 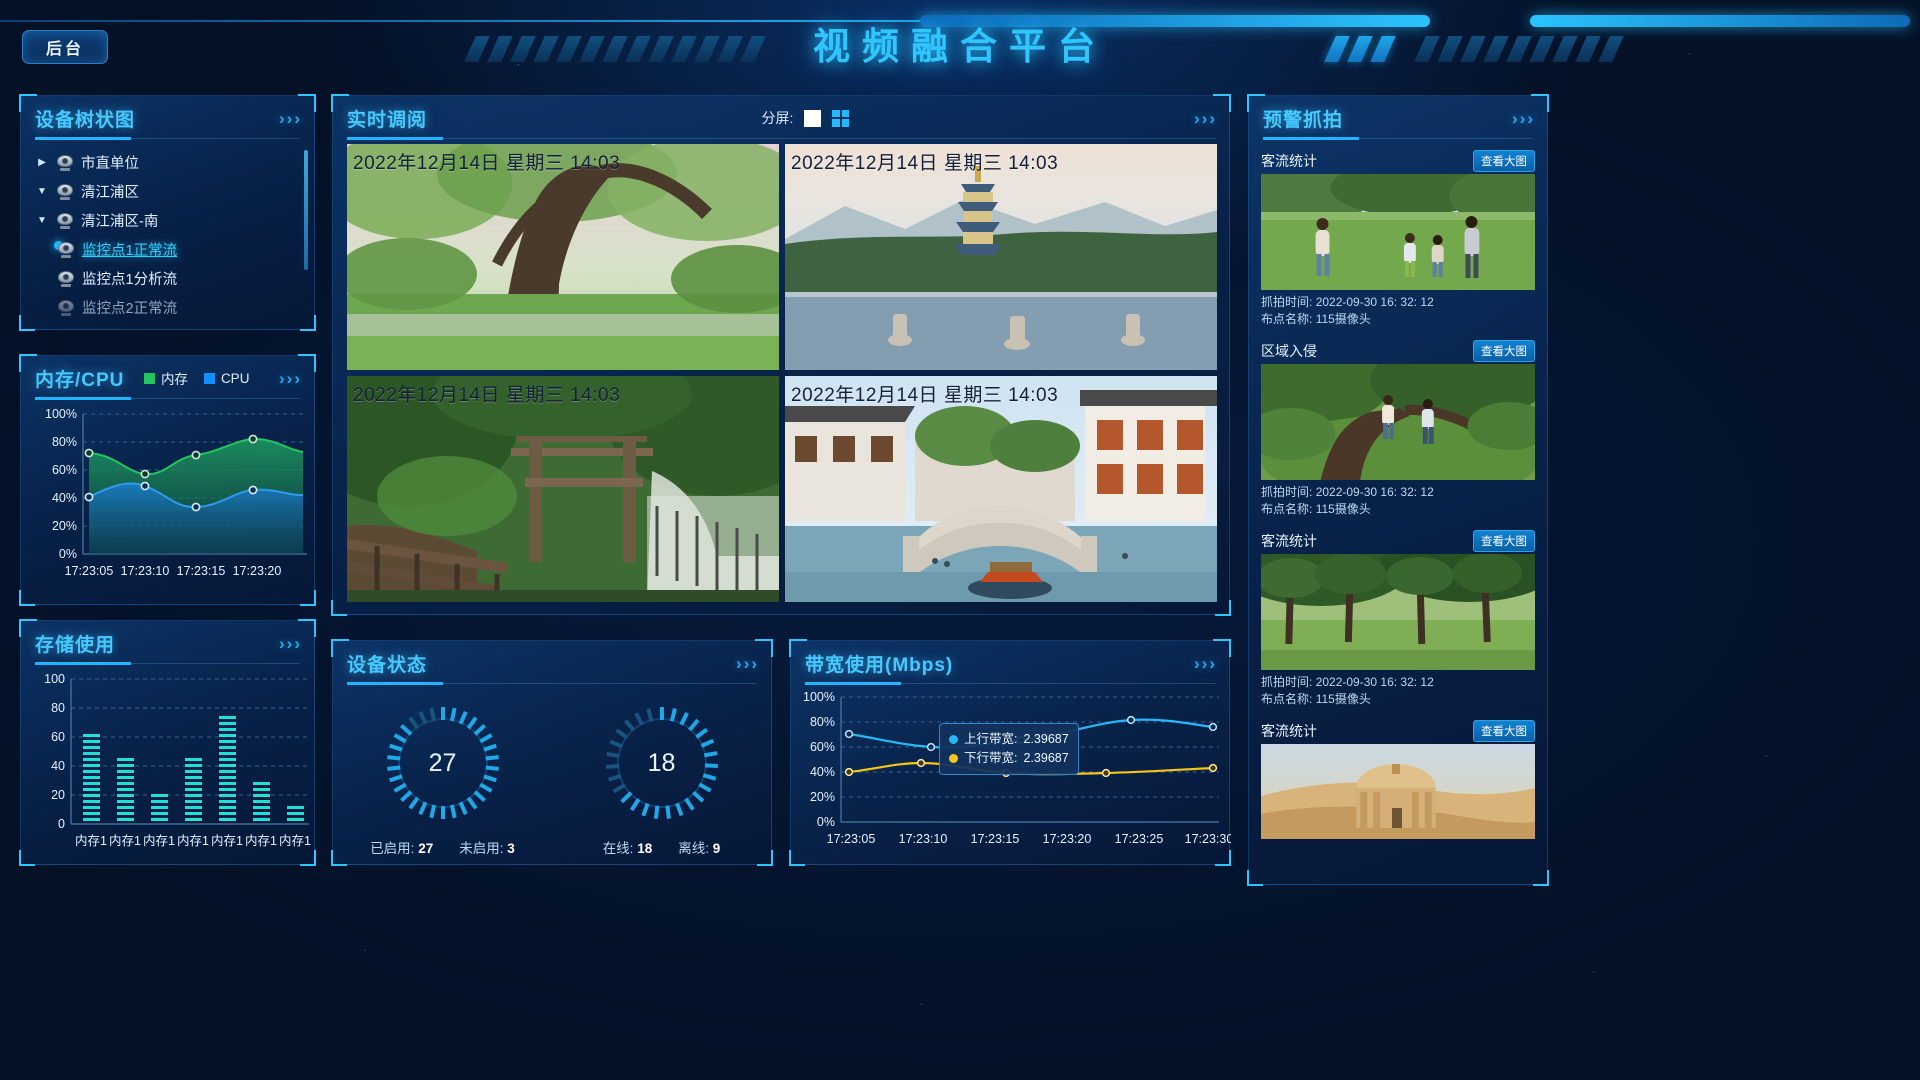 I want to click on alarm-card-header: 客流统计 查看大图, so click(x=1398, y=541).